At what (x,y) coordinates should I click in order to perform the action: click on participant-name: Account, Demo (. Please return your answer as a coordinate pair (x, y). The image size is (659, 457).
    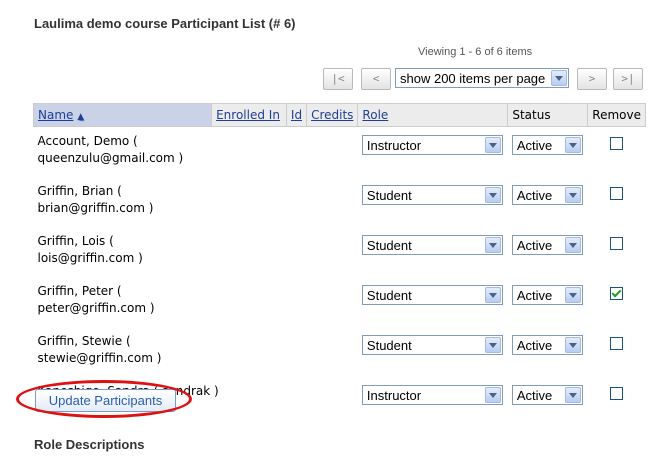
    Looking at the image, I should click on (87, 141).